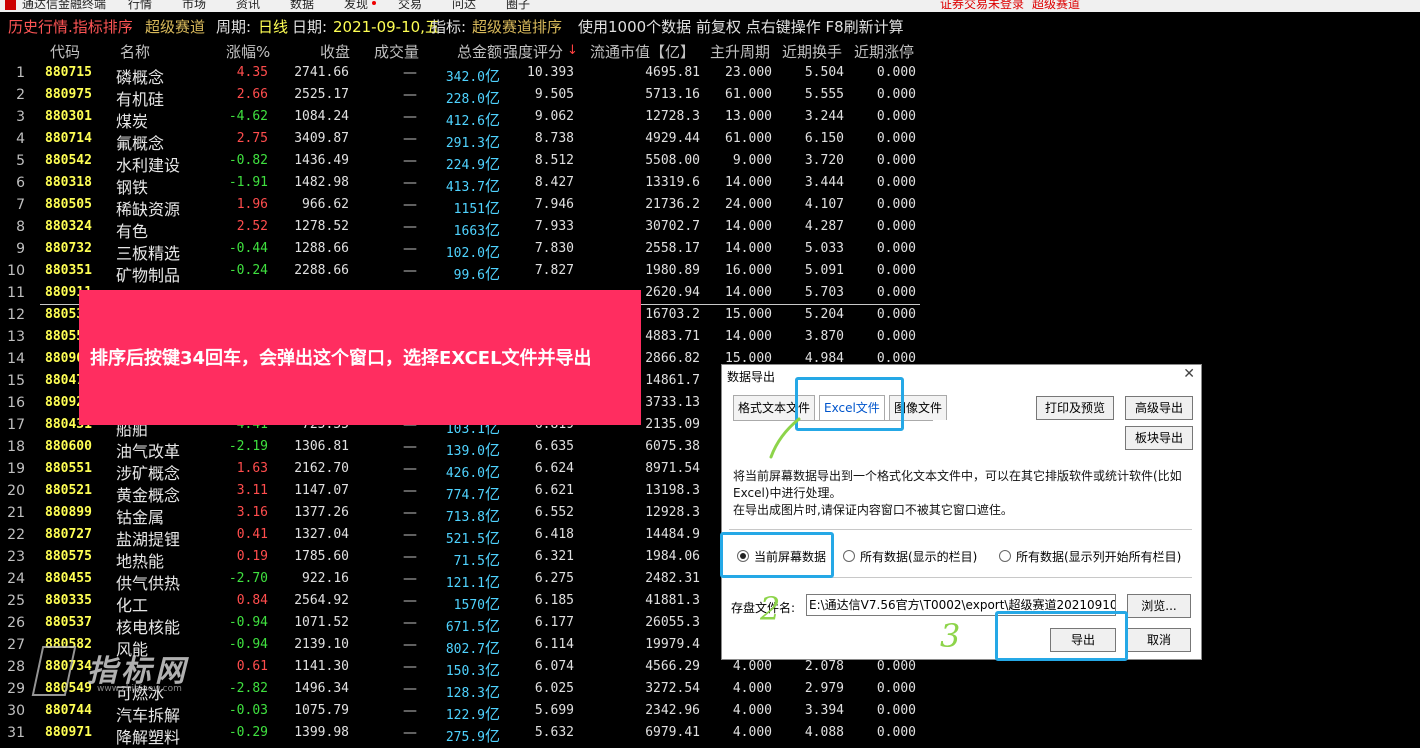 Image resolution: width=1420 pixels, height=748 pixels. What do you see at coordinates (325, 204) in the screenshot?
I see `cell-close: 966.62` at bounding box center [325, 204].